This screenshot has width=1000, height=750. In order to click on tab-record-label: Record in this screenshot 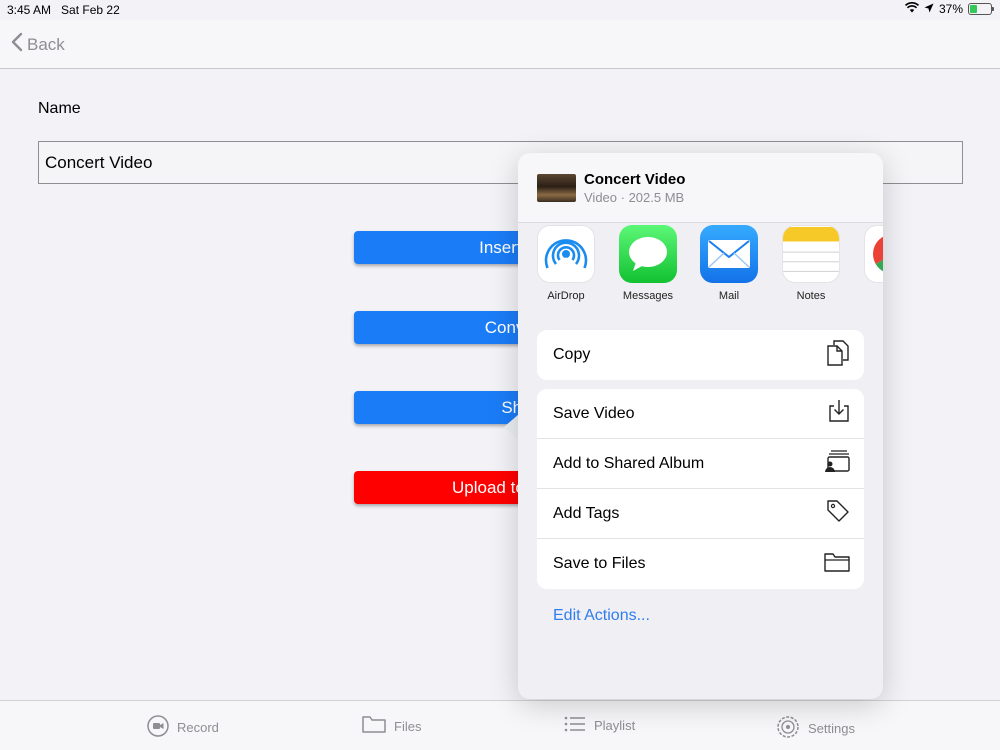, I will do `click(198, 727)`.